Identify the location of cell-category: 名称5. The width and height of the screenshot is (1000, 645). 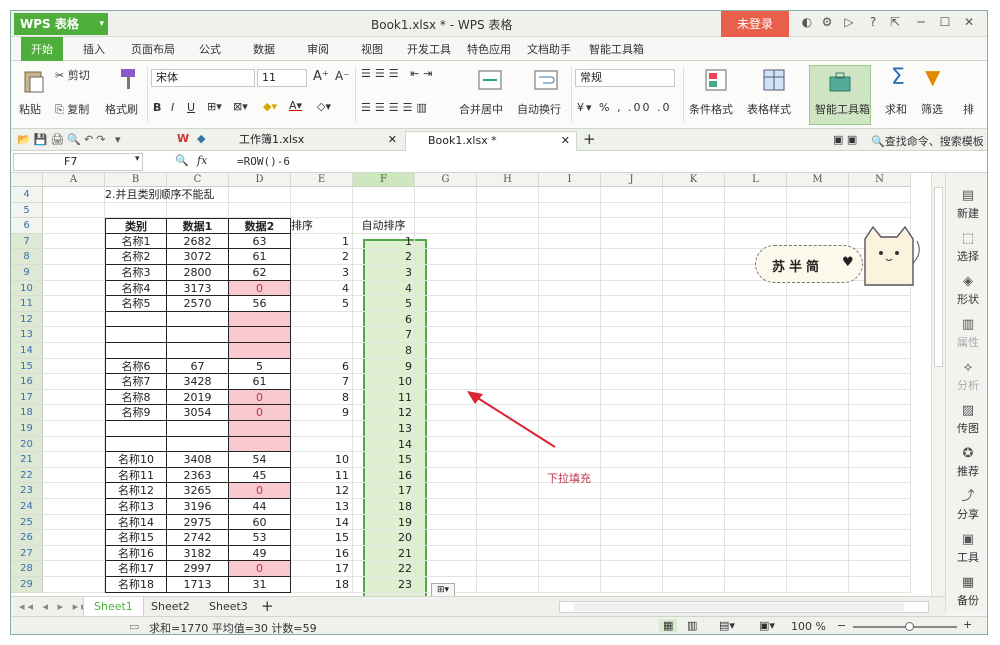
(136, 304).